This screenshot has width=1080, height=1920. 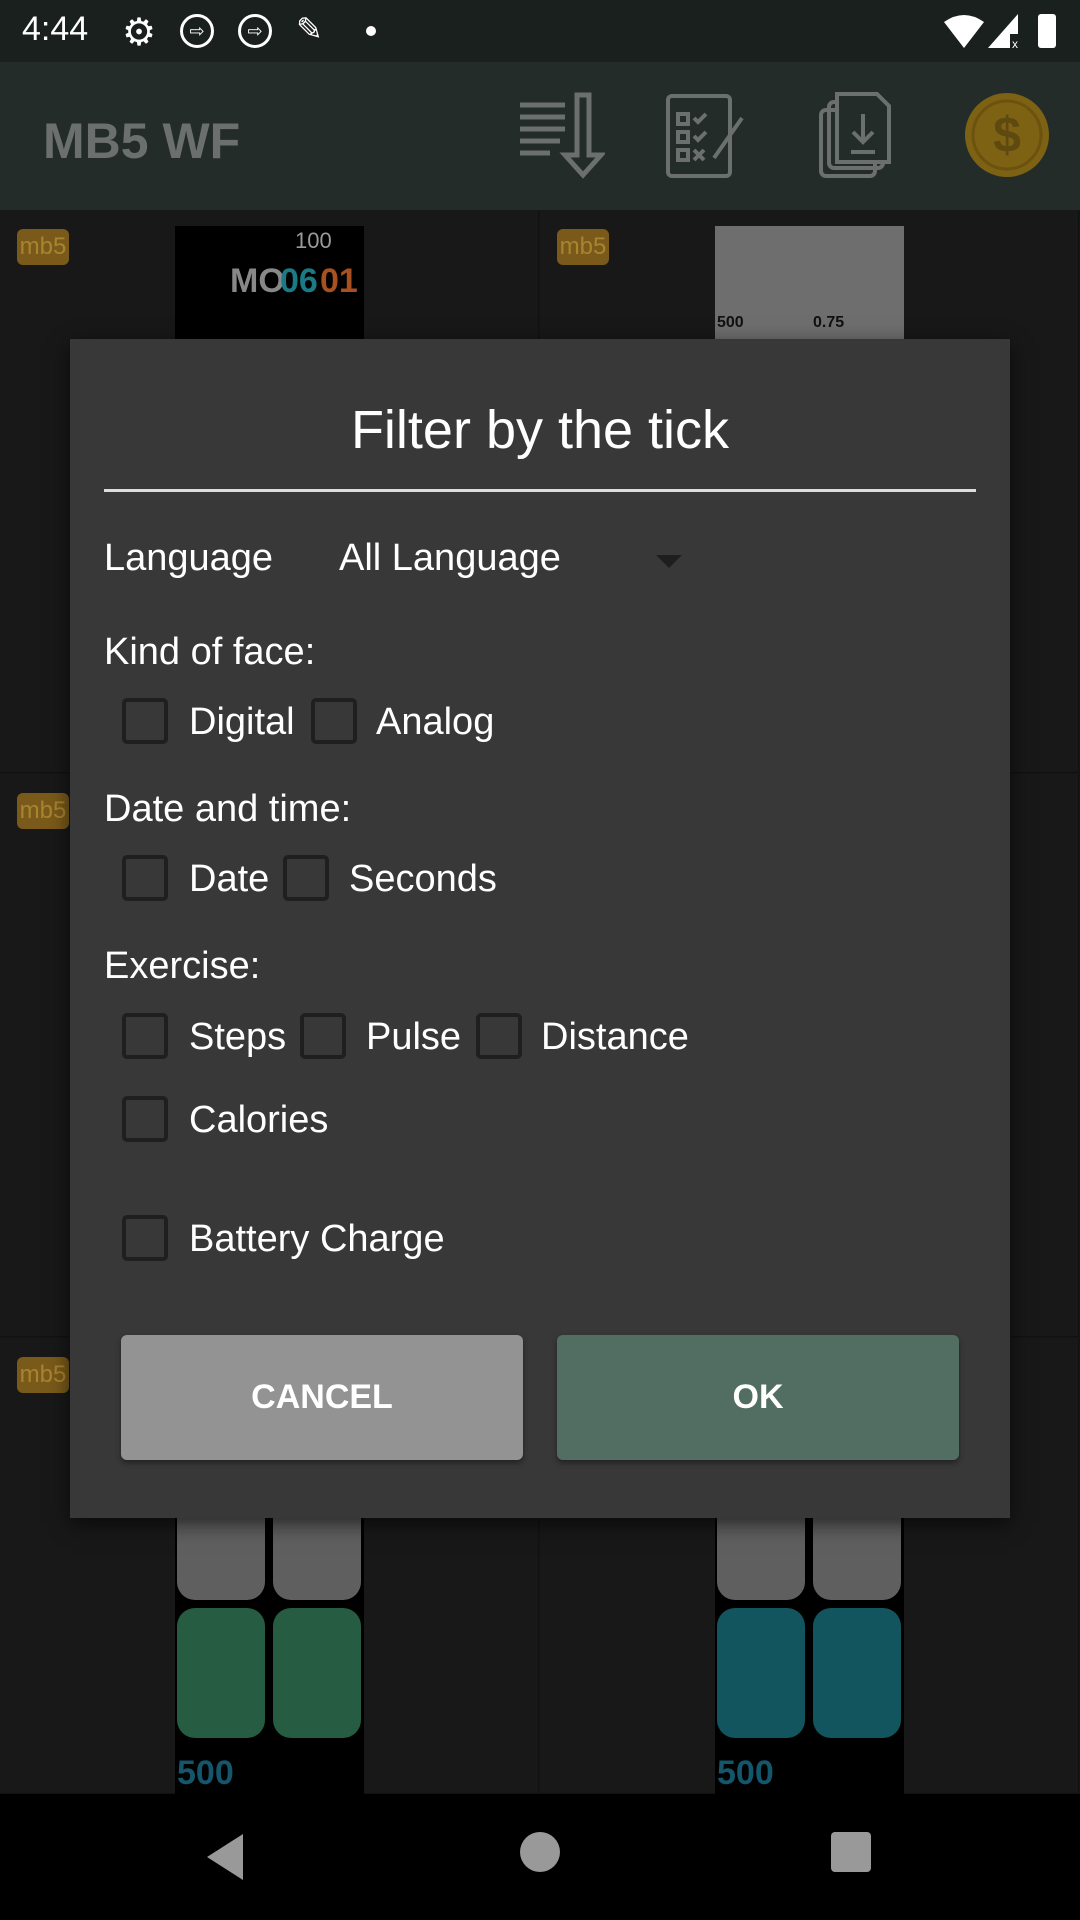 I want to click on status-time: 4:44, so click(x=55, y=29).